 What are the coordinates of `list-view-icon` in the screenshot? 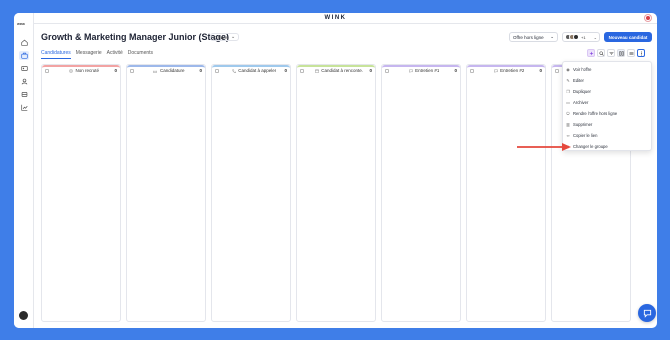 It's located at (631, 53).